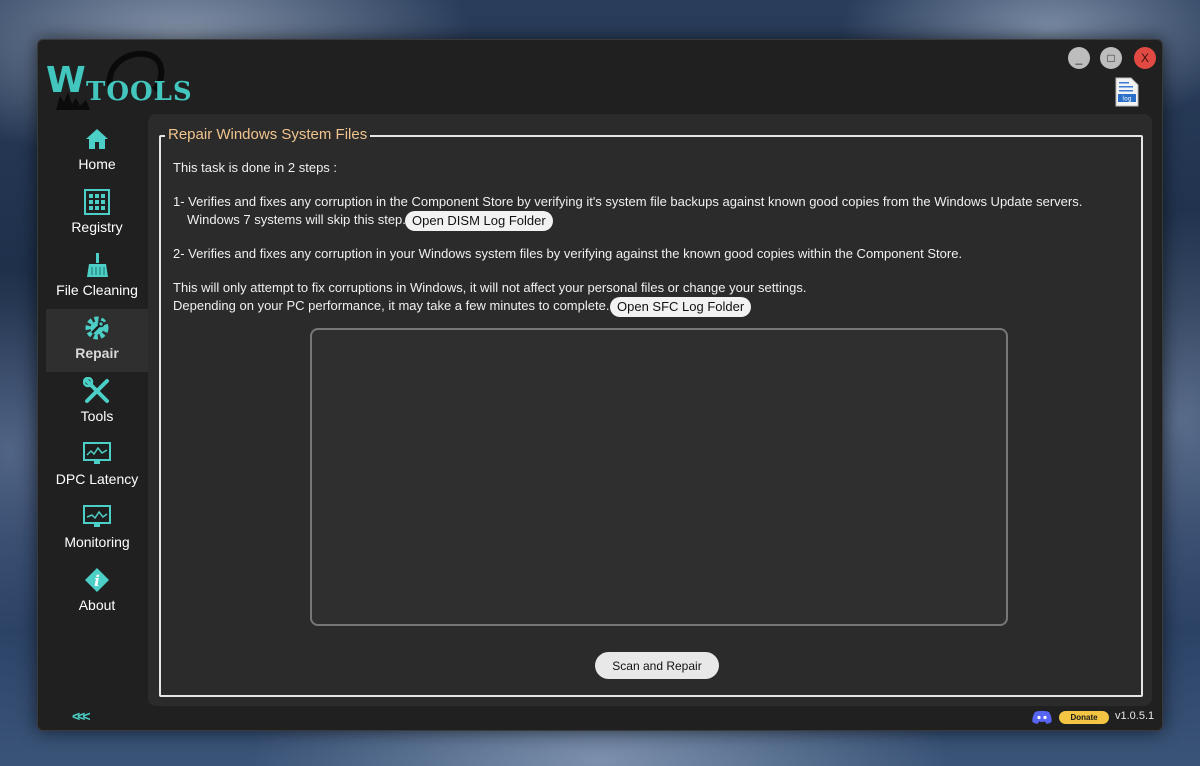  I want to click on maximize-button: □, so click(1111, 58).